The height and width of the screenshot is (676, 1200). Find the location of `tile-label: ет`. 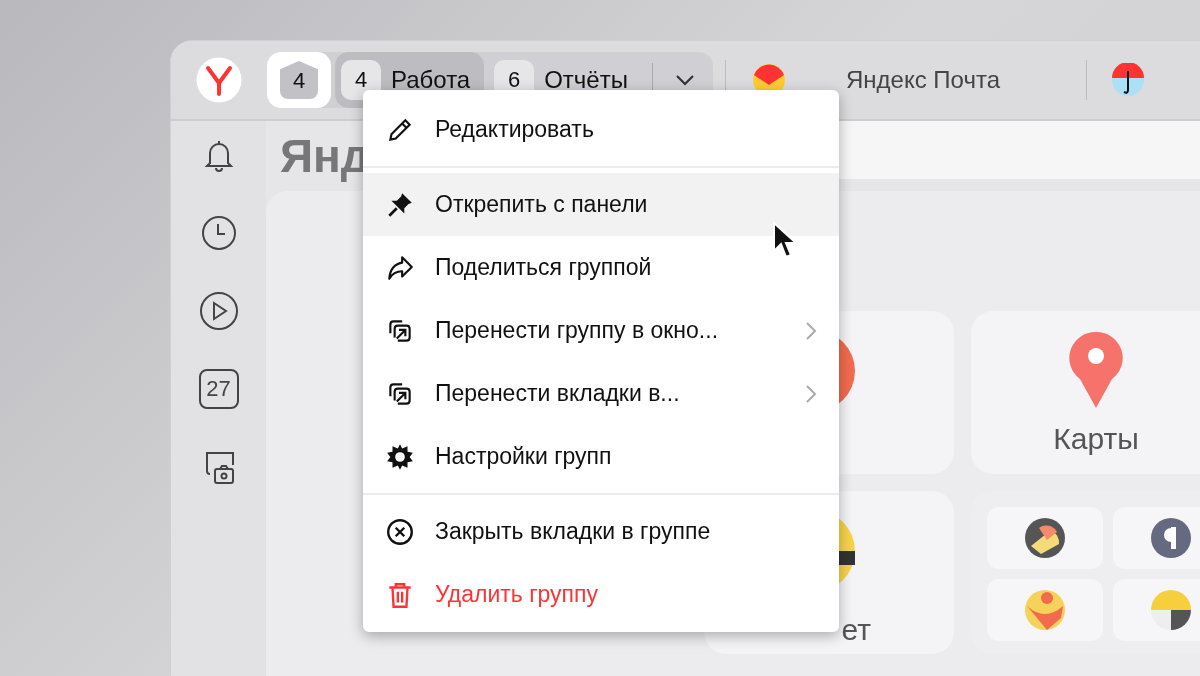

tile-label: ет is located at coordinates (856, 630).